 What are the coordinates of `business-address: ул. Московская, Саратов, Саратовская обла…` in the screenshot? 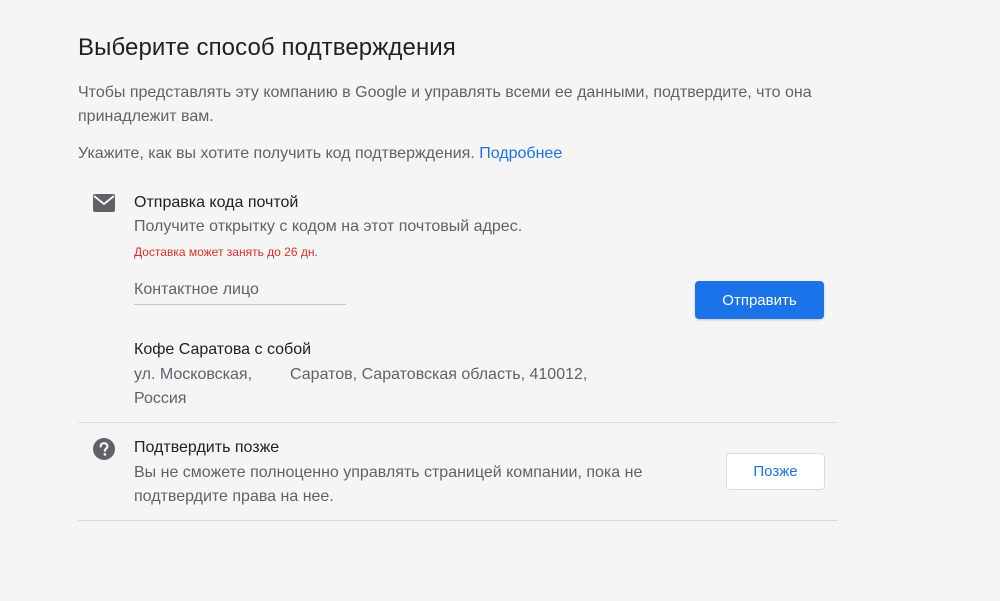 It's located at (394, 387).